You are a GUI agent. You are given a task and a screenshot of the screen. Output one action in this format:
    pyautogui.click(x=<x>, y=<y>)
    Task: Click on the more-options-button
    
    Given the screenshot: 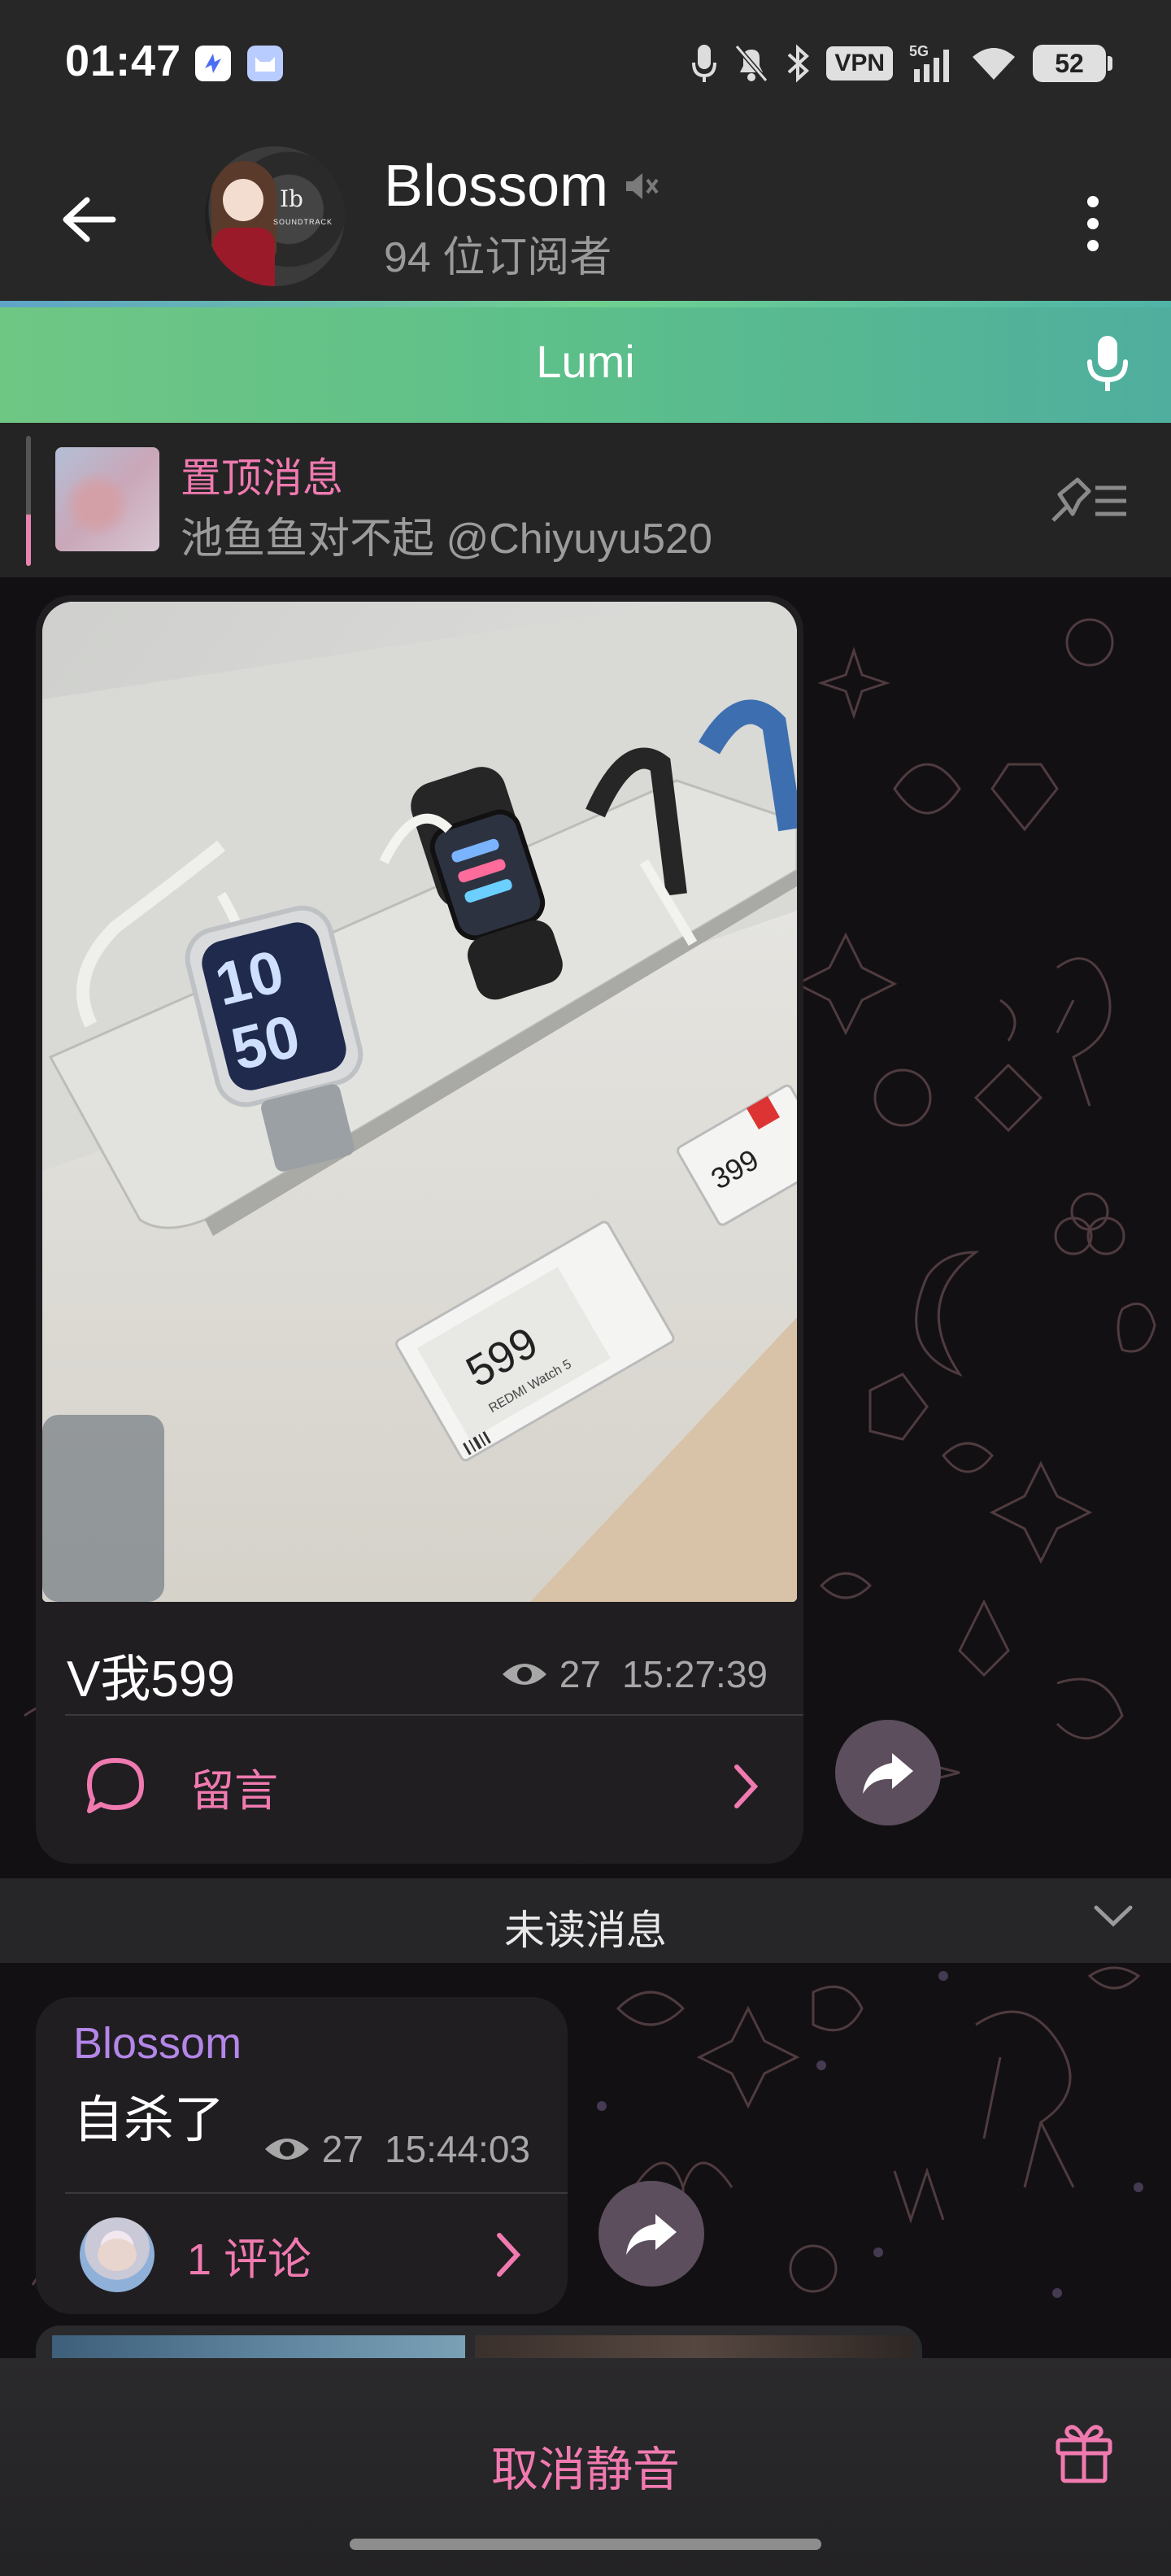 What is the action you would take?
    pyautogui.click(x=1092, y=224)
    